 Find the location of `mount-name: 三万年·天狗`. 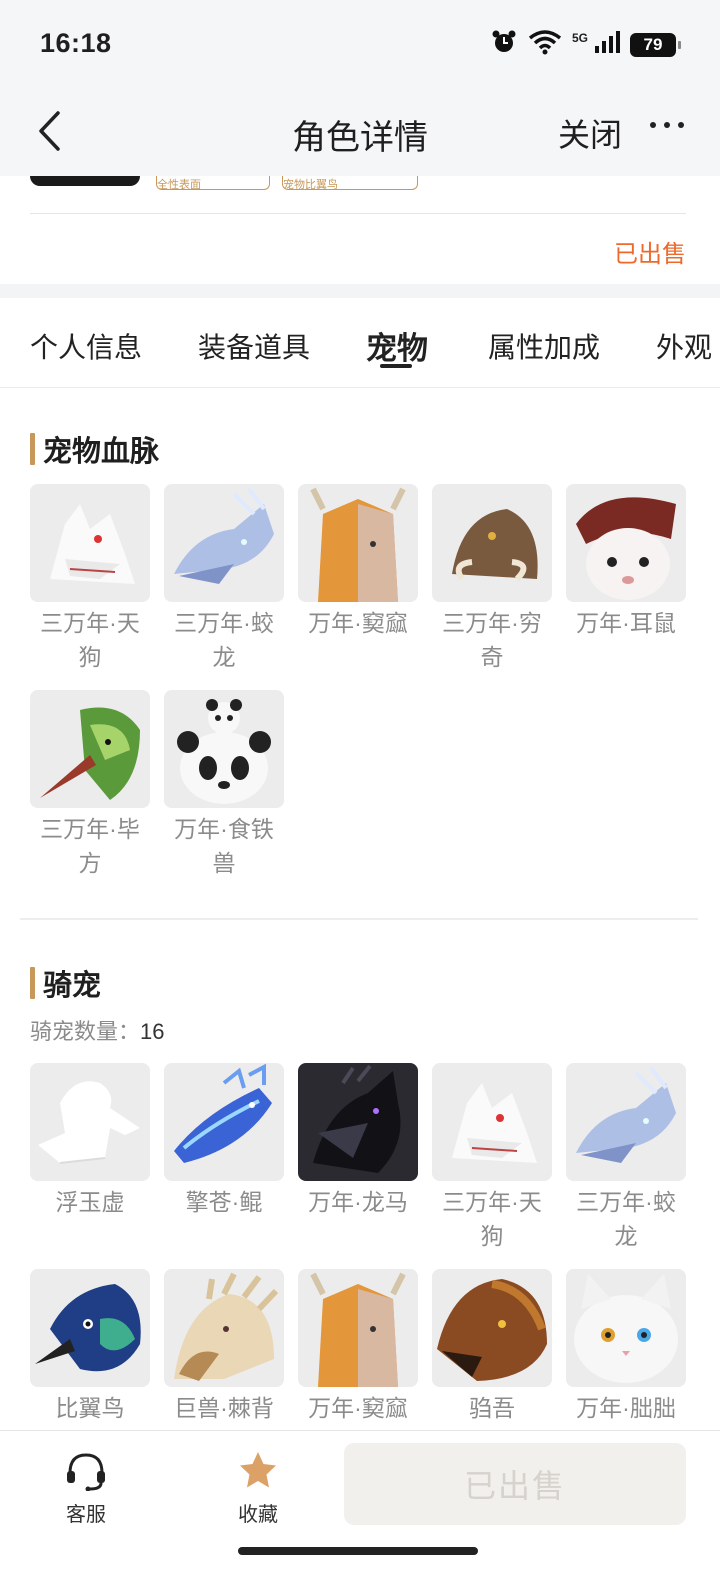

mount-name: 三万年·天狗 is located at coordinates (492, 1219).